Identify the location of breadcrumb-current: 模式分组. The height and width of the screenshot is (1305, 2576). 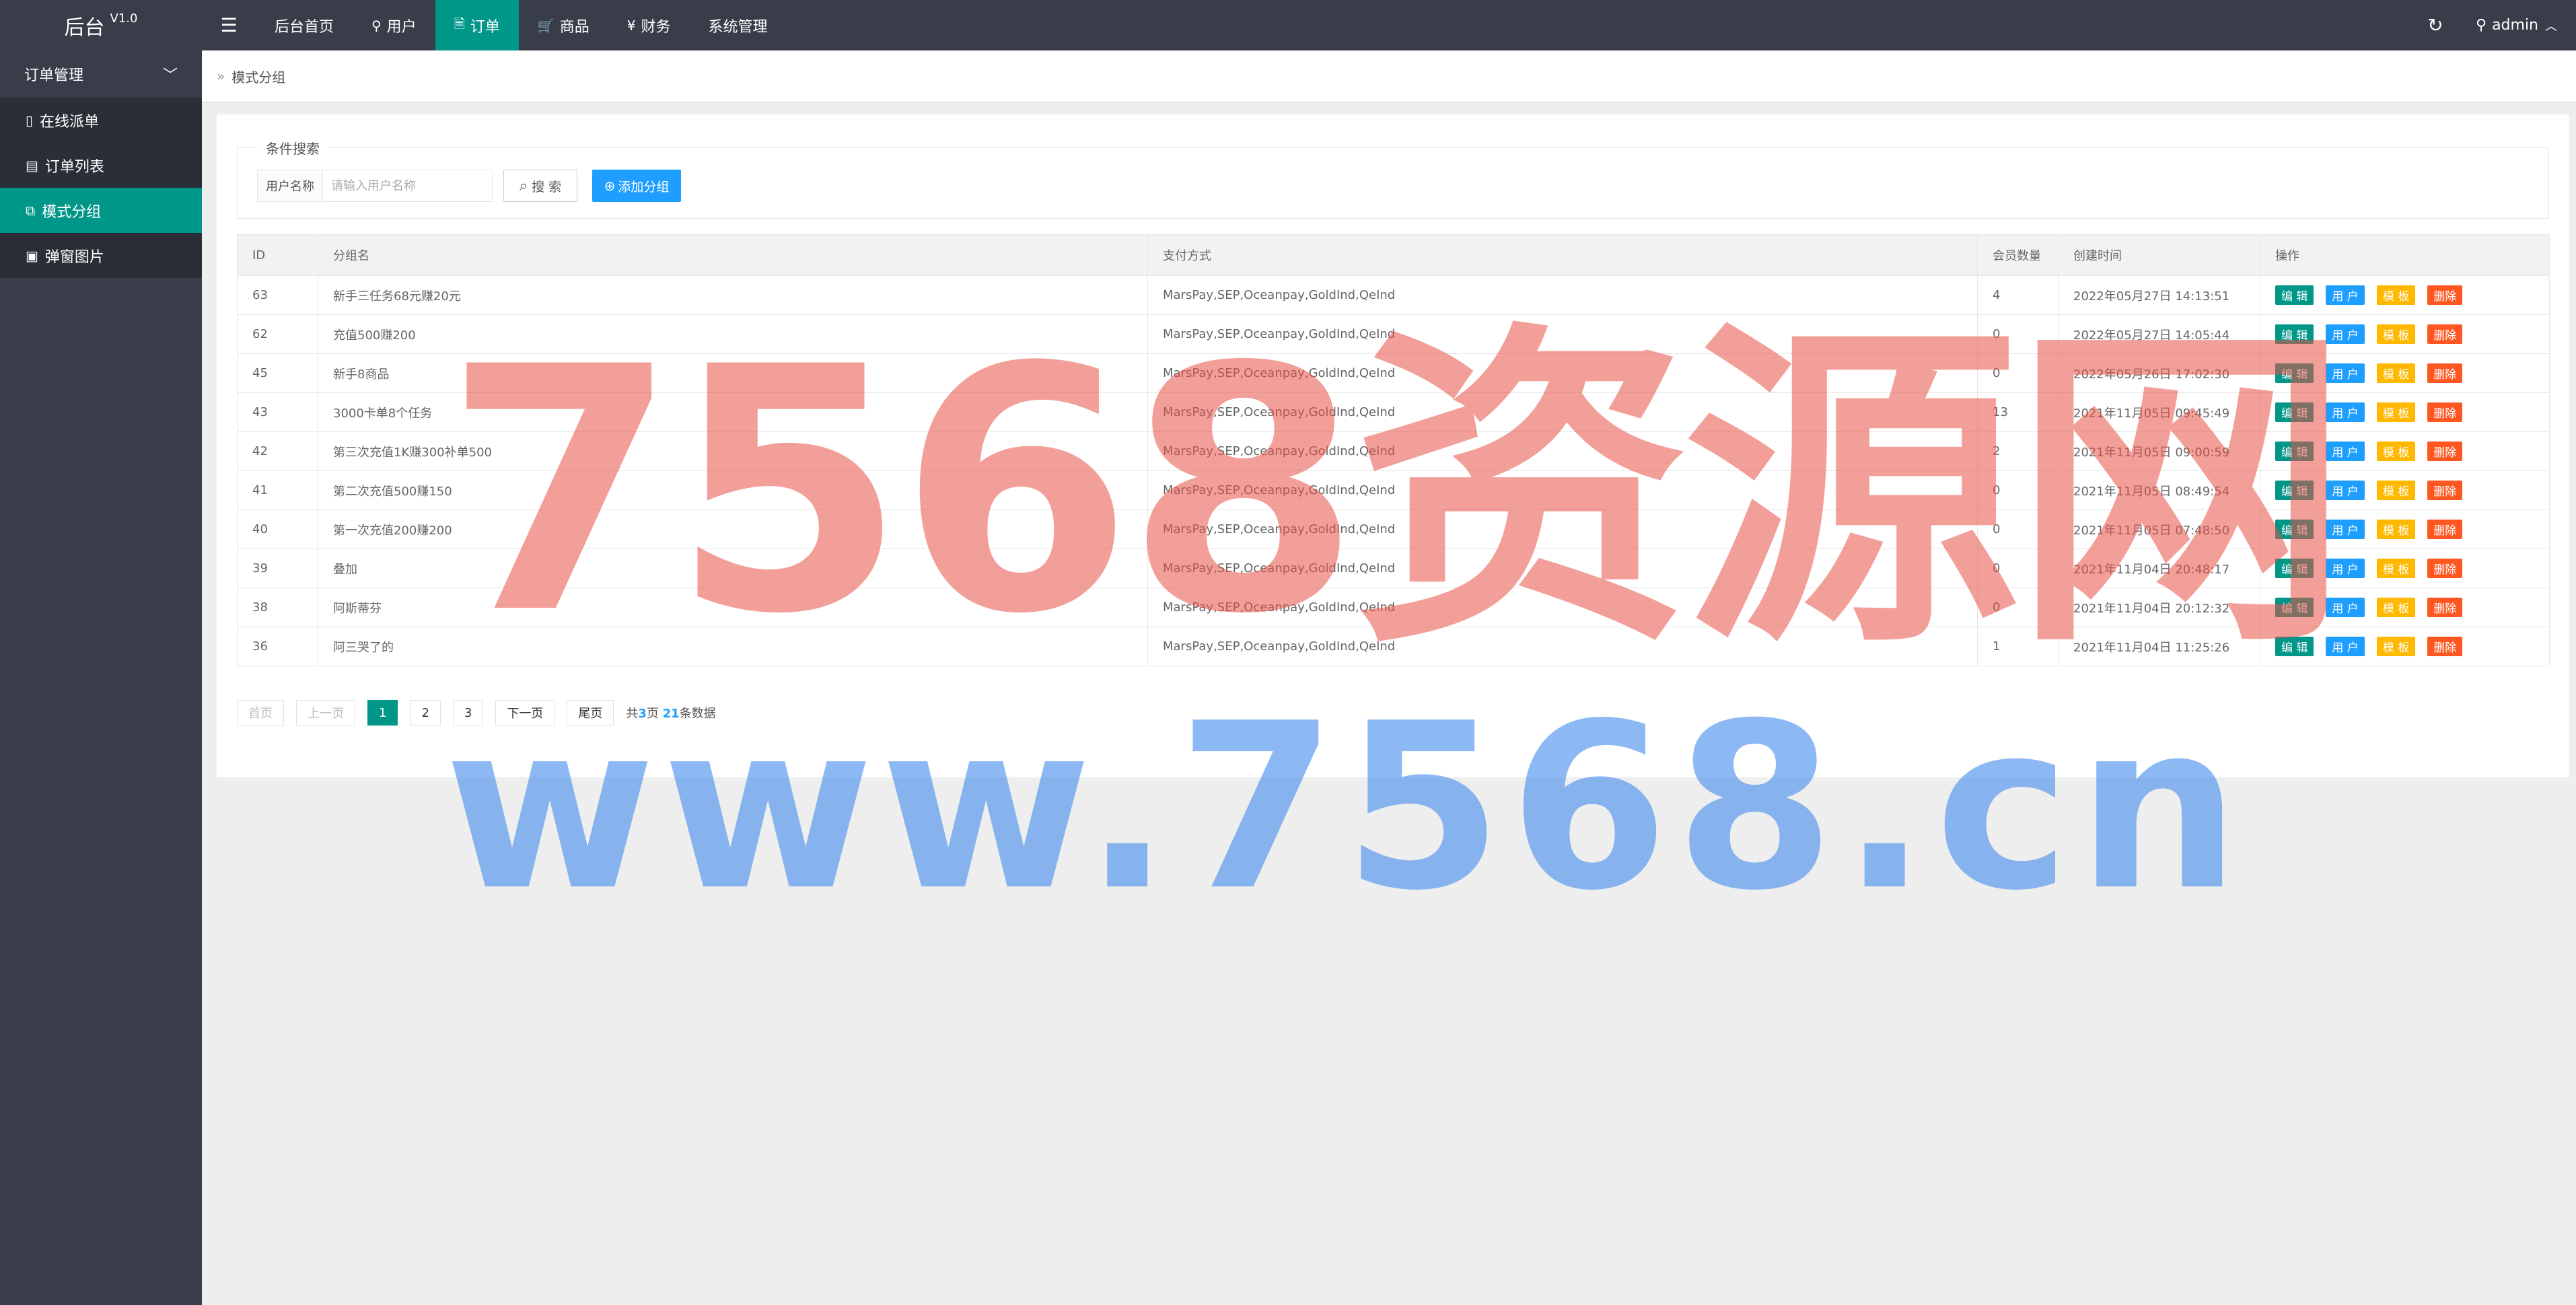
(258, 76).